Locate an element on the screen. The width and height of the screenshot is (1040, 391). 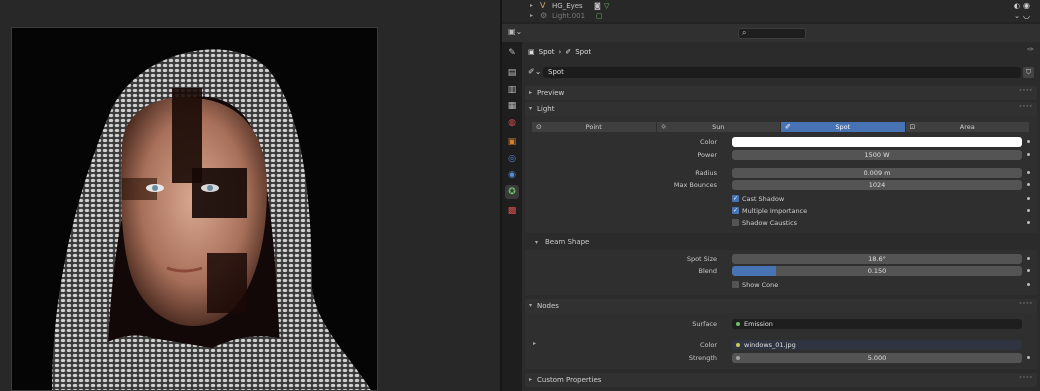
light-type-point-button: ⊙ Point is located at coordinates (594, 127).